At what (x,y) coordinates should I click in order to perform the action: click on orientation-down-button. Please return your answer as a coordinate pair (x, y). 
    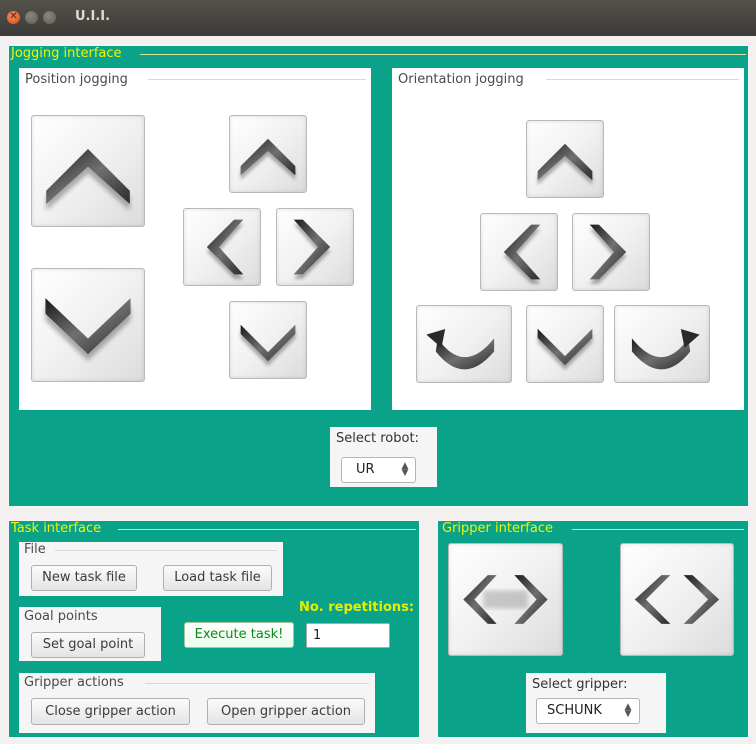
    Looking at the image, I should click on (565, 344).